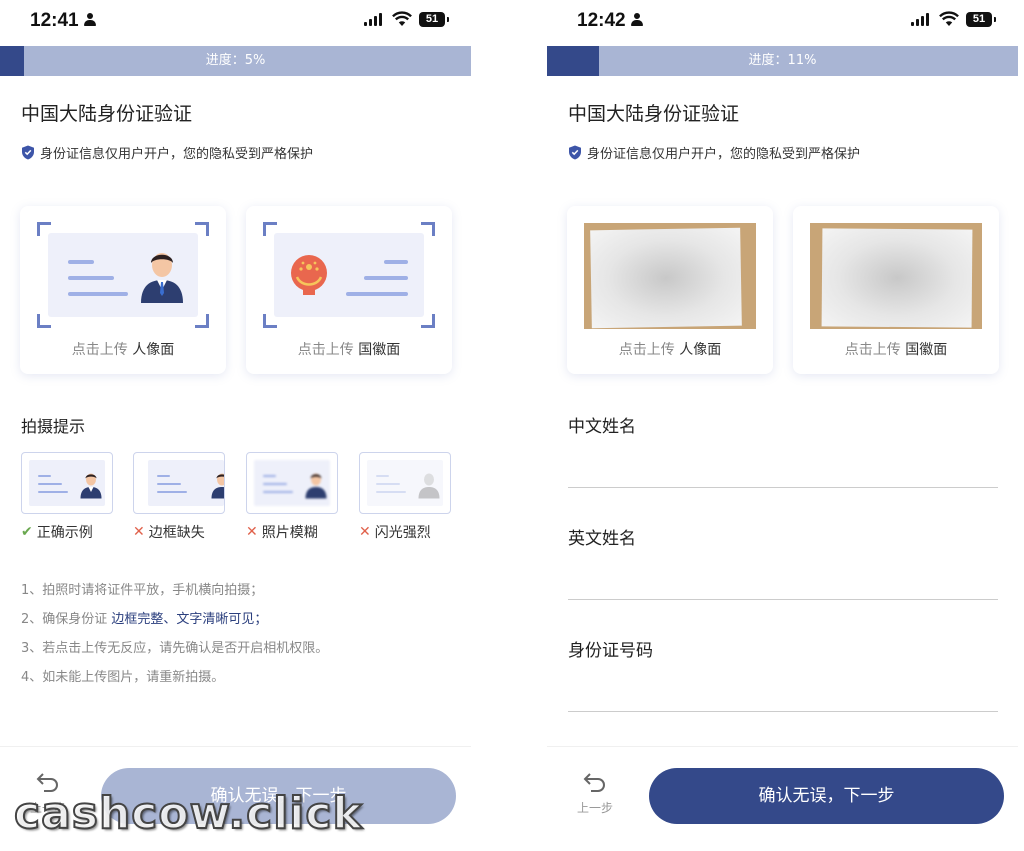 This screenshot has width=1024, height=851. I want to click on id-number-label: 身份证号码, so click(610, 651).